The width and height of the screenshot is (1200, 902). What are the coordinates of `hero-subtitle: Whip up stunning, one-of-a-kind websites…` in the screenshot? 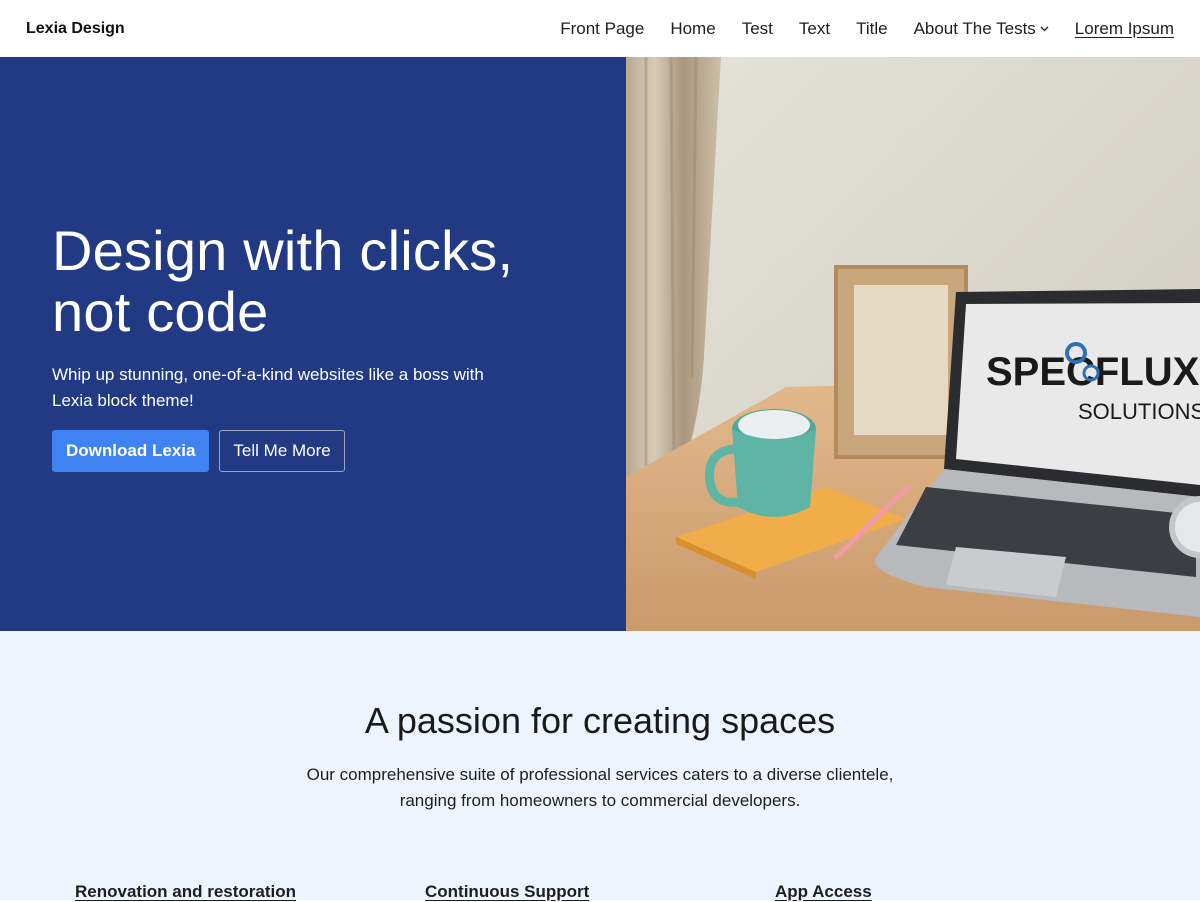 It's located at (268, 387).